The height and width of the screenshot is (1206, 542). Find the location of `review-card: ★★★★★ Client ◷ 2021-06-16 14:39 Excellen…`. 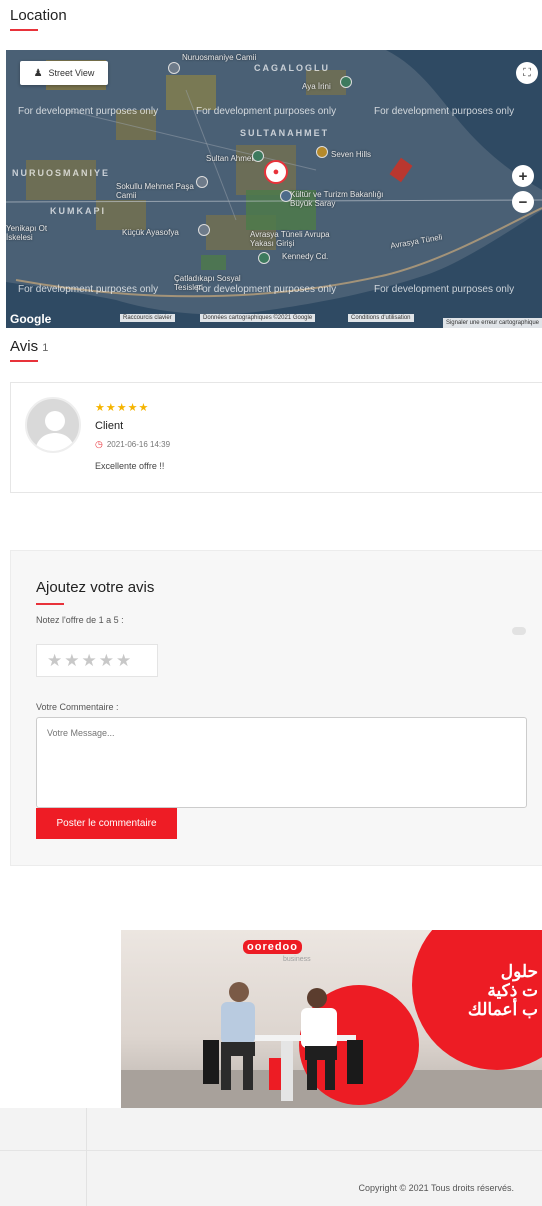

review-card: ★★★★★ Client ◷ 2021-06-16 14:39 Excellen… is located at coordinates (276, 437).